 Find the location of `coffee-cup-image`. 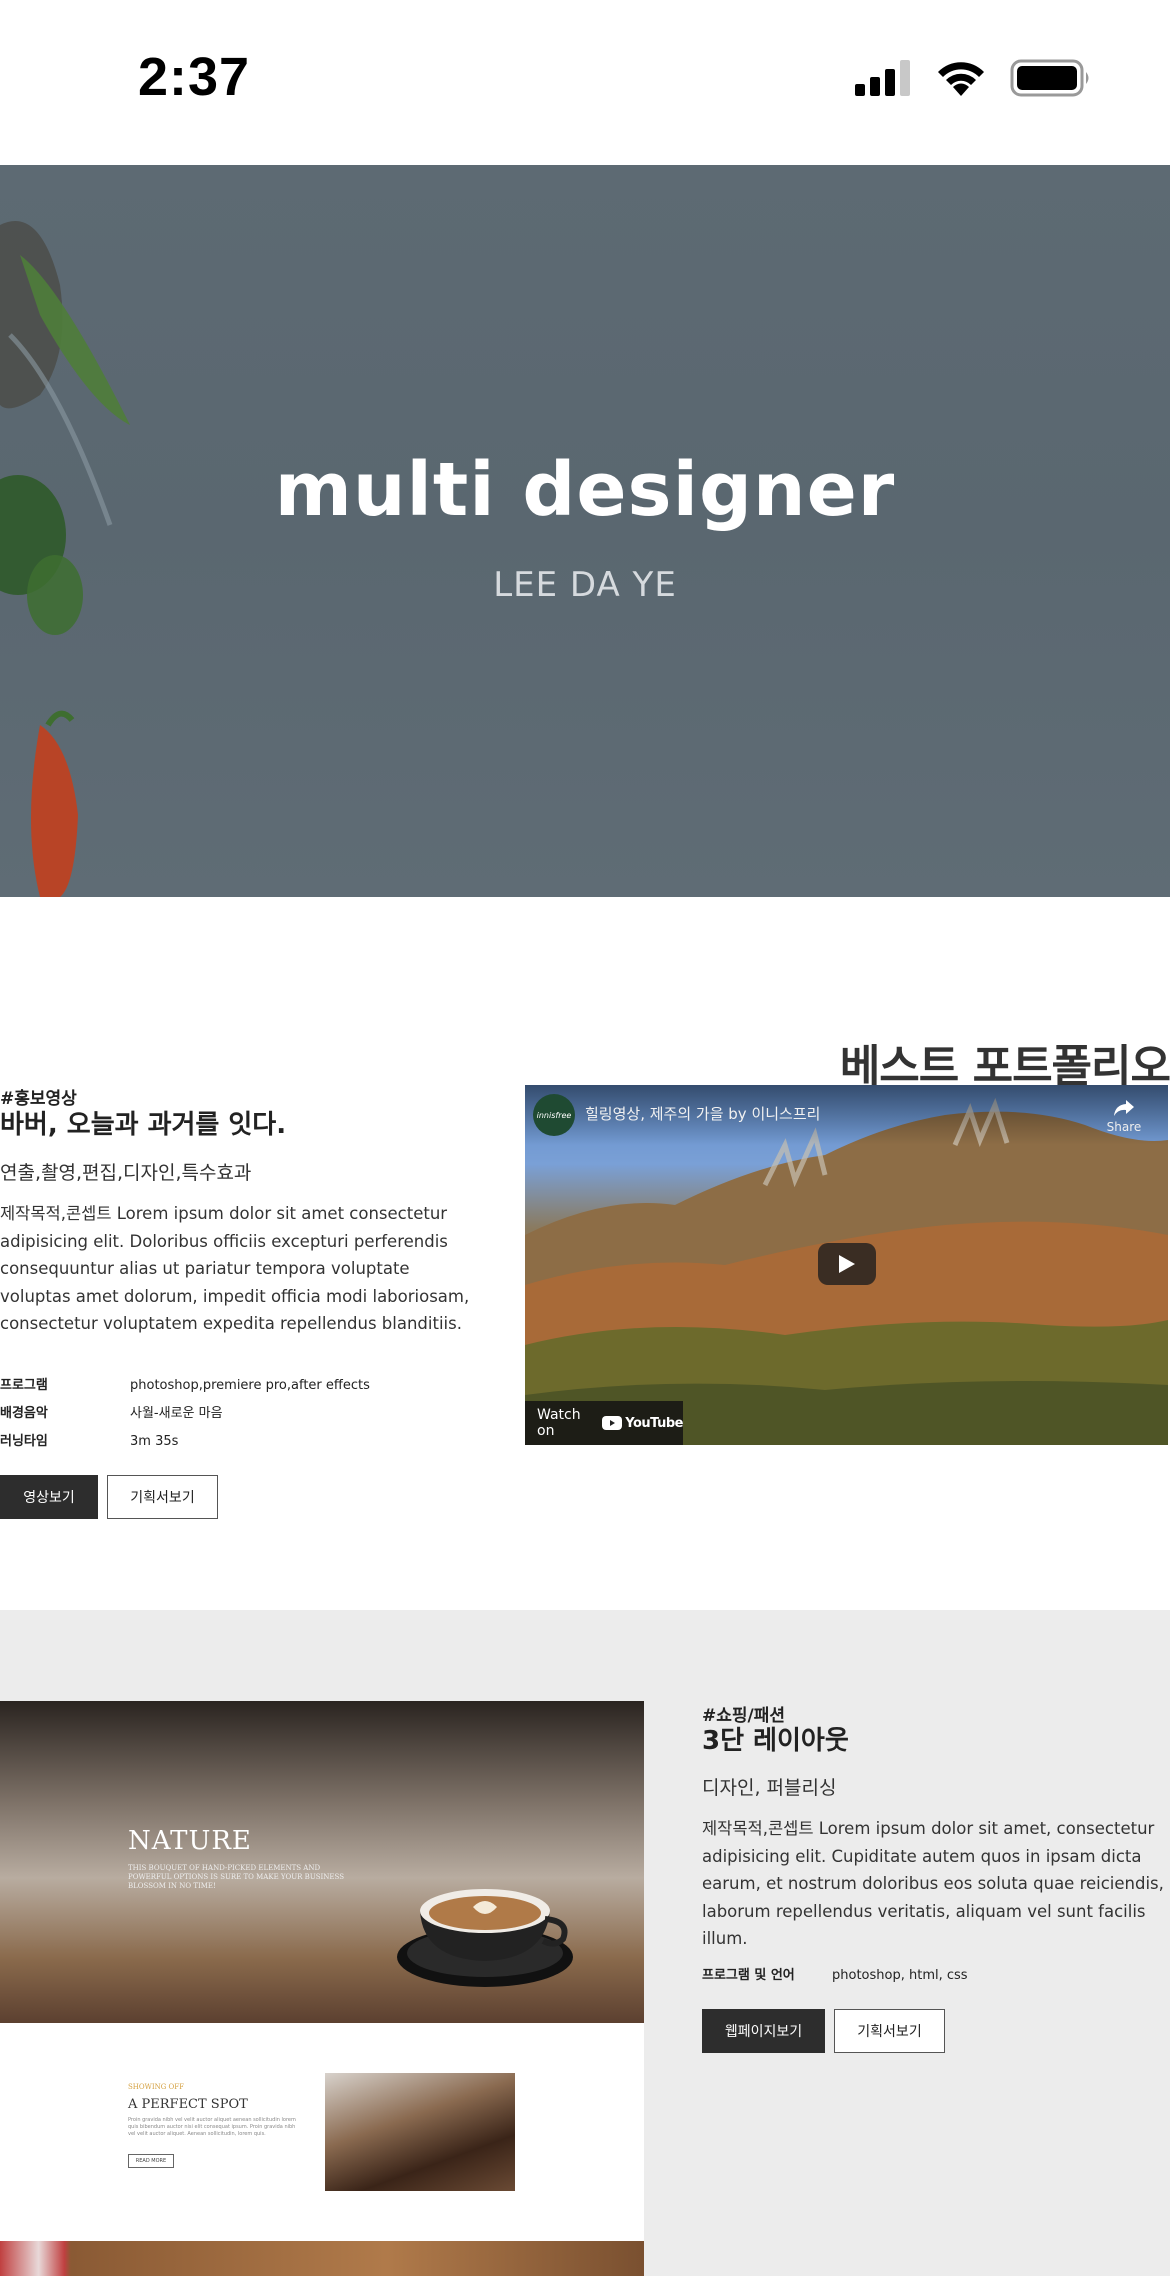

coffee-cup-image is located at coordinates (485, 1938).